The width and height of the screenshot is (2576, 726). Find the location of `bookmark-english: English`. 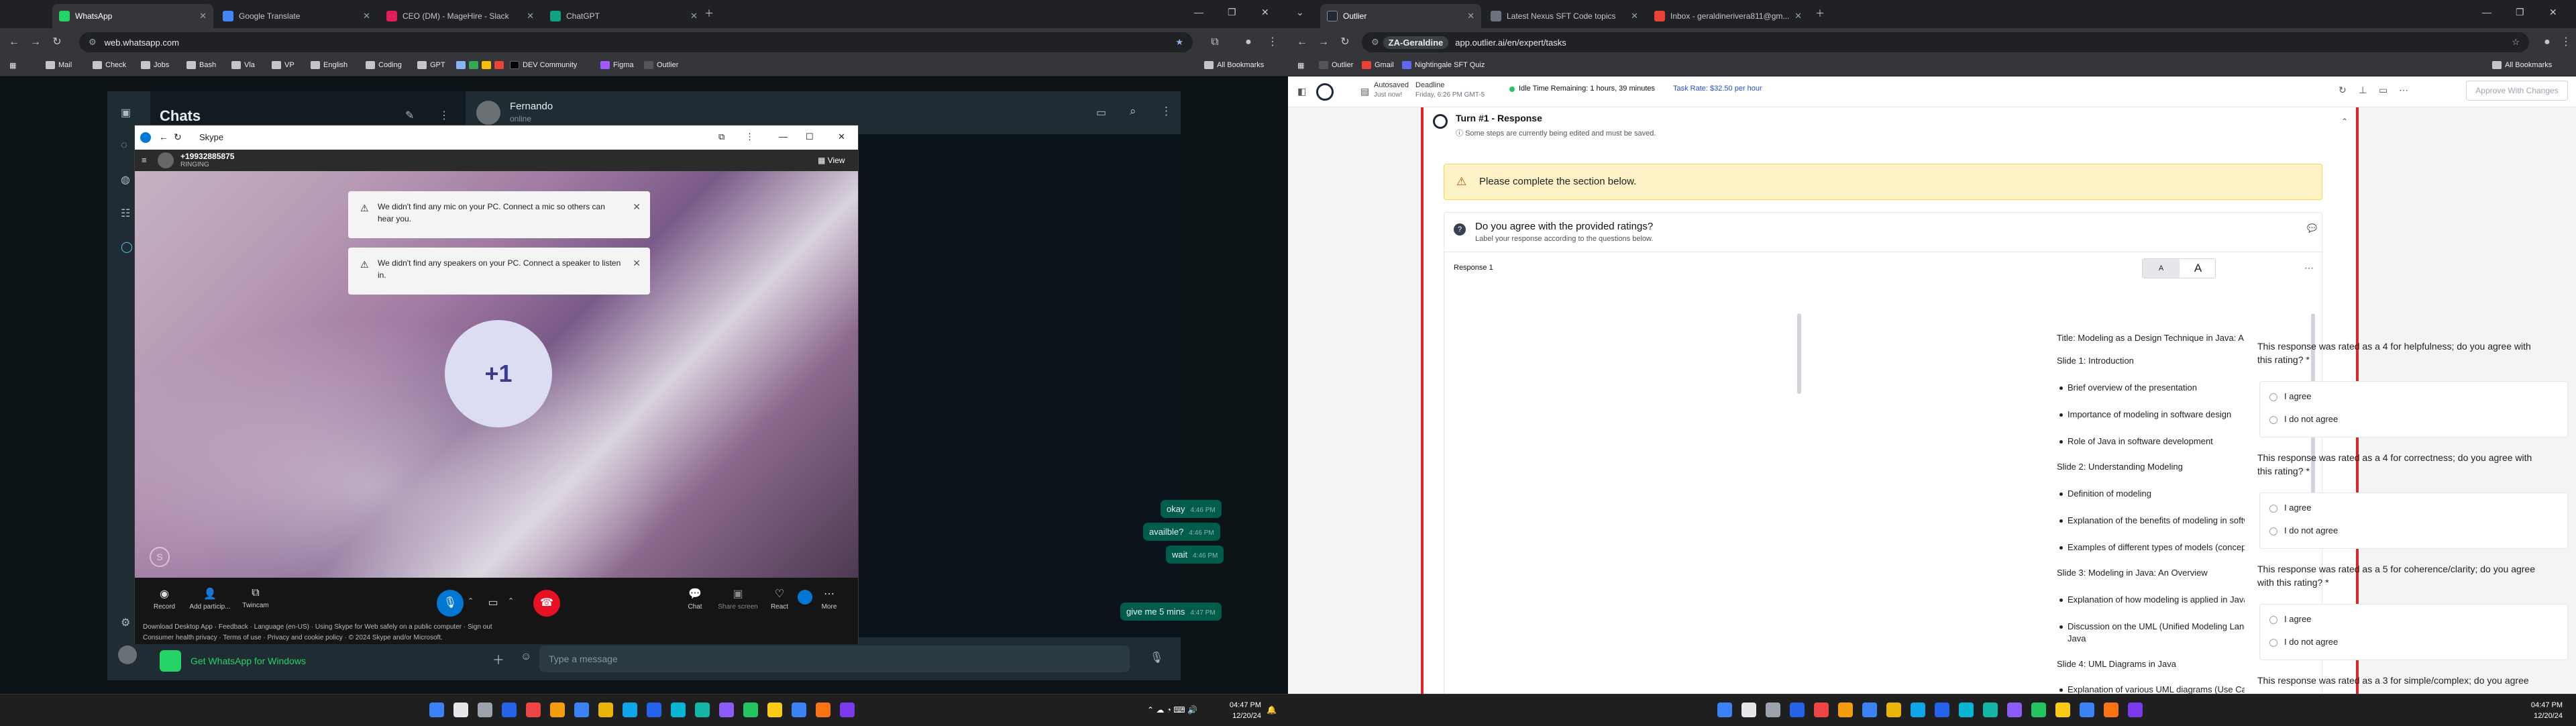

bookmark-english: English is located at coordinates (329, 65).